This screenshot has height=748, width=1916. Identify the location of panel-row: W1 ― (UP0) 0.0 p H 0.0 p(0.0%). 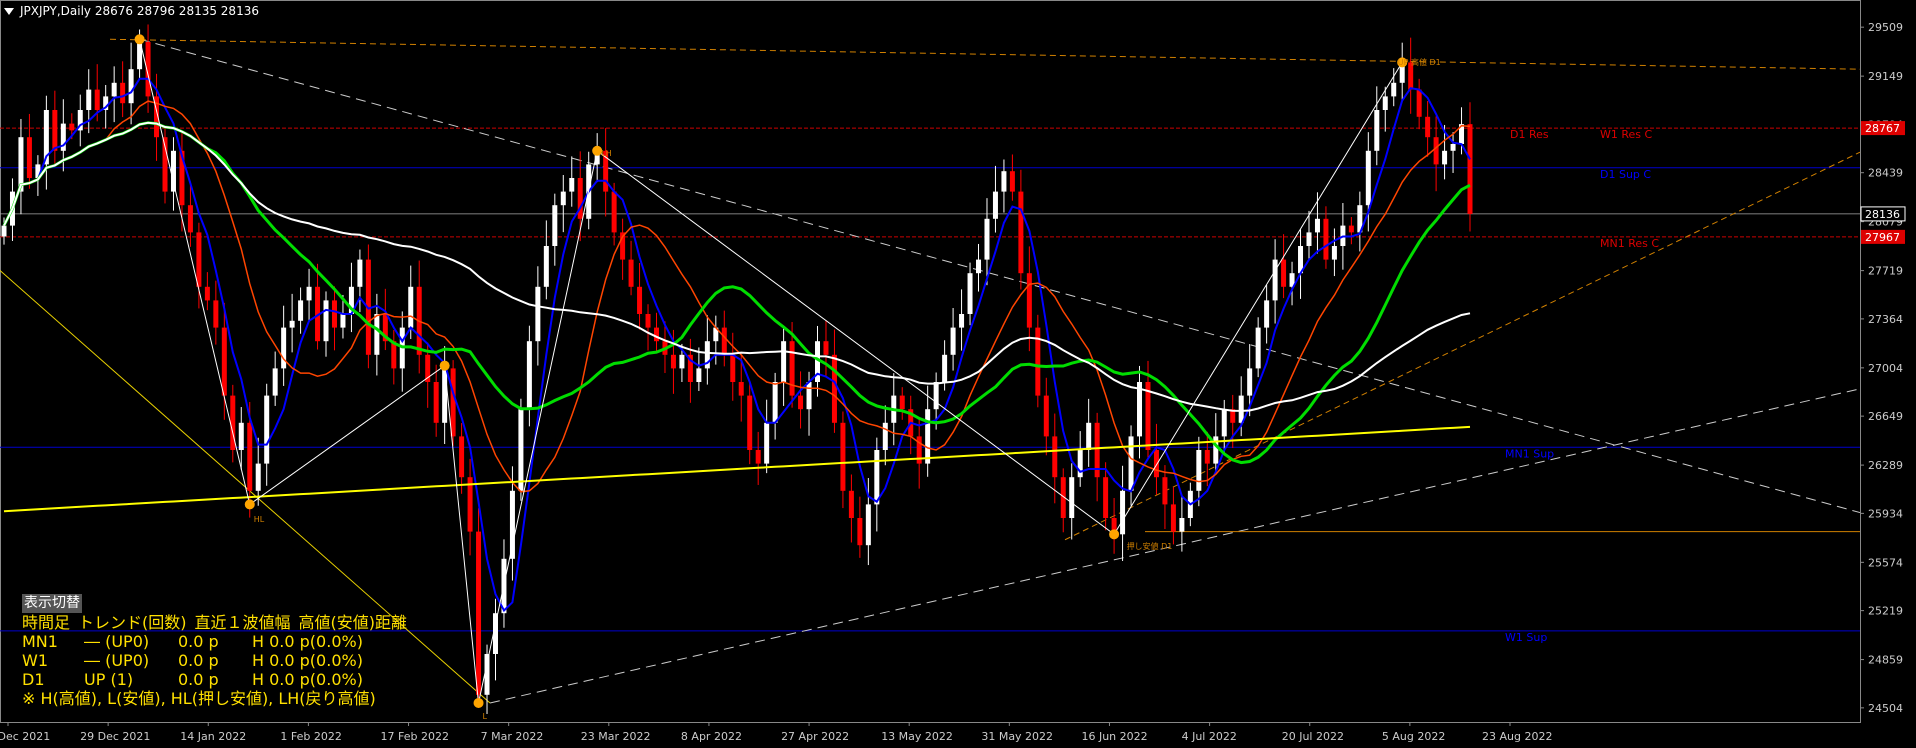
(214, 660).